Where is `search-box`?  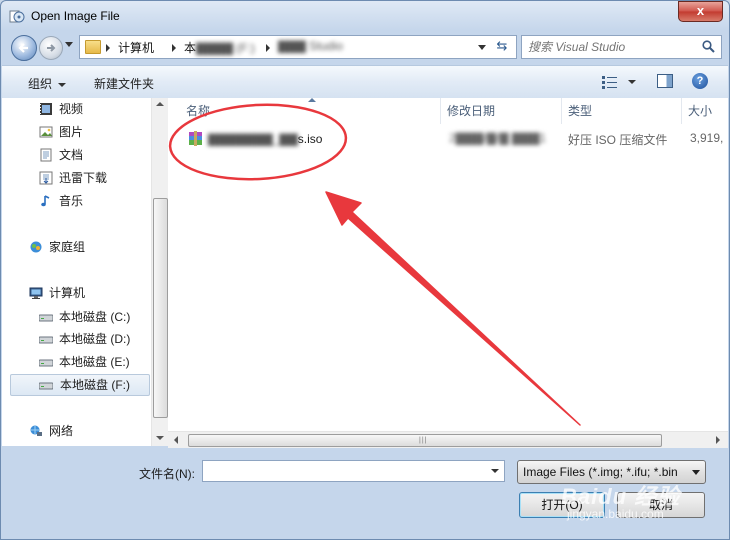
search-box is located at coordinates (621, 47).